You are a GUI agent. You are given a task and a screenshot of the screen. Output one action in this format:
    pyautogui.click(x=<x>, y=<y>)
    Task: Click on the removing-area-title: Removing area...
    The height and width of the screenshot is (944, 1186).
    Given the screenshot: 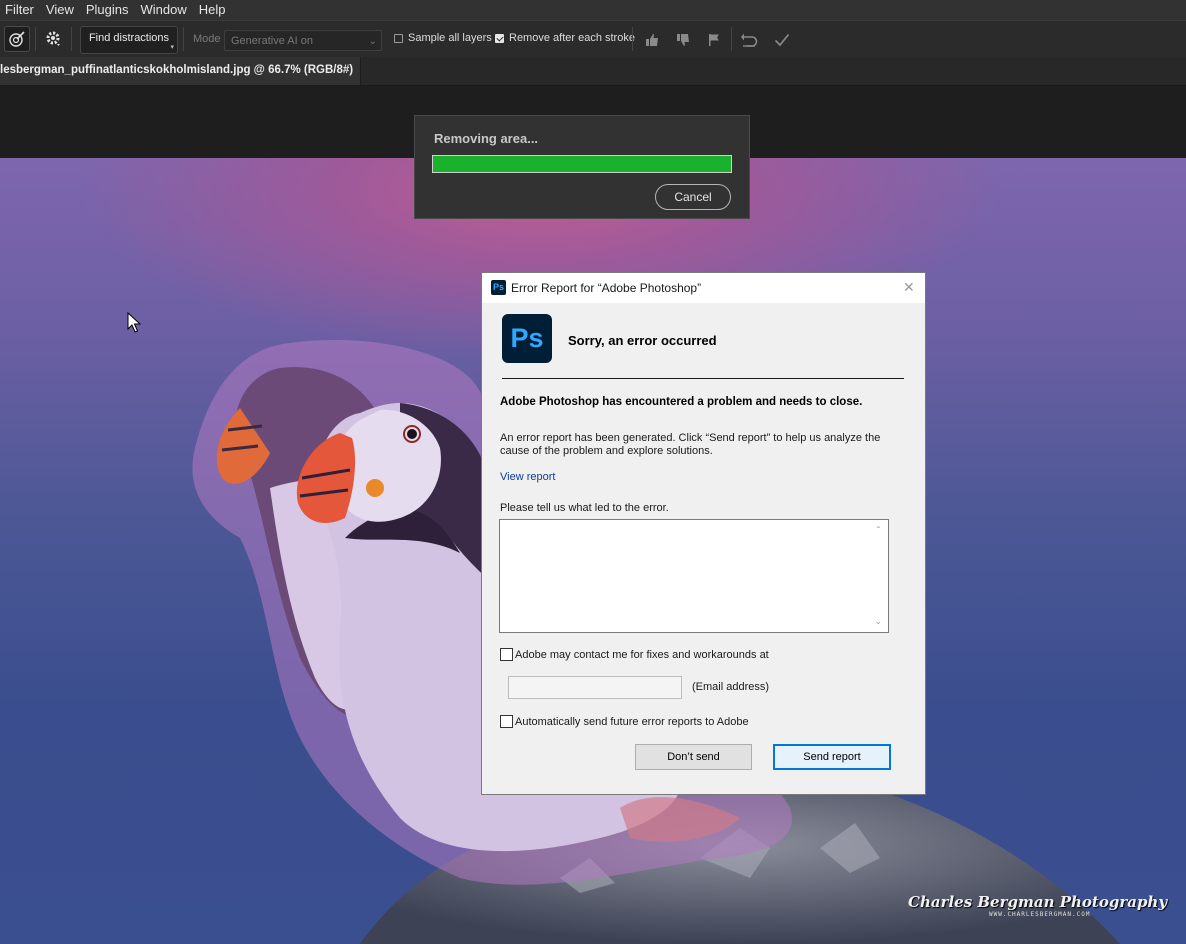 What is the action you would take?
    pyautogui.click(x=486, y=138)
    